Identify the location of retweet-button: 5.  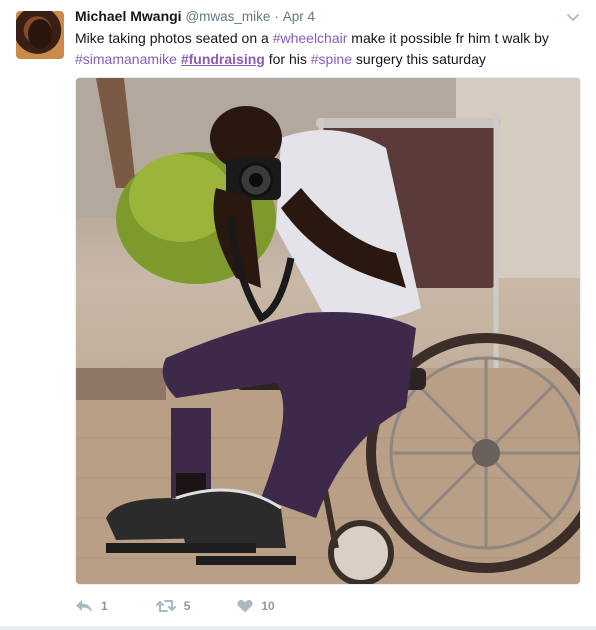
(173, 606).